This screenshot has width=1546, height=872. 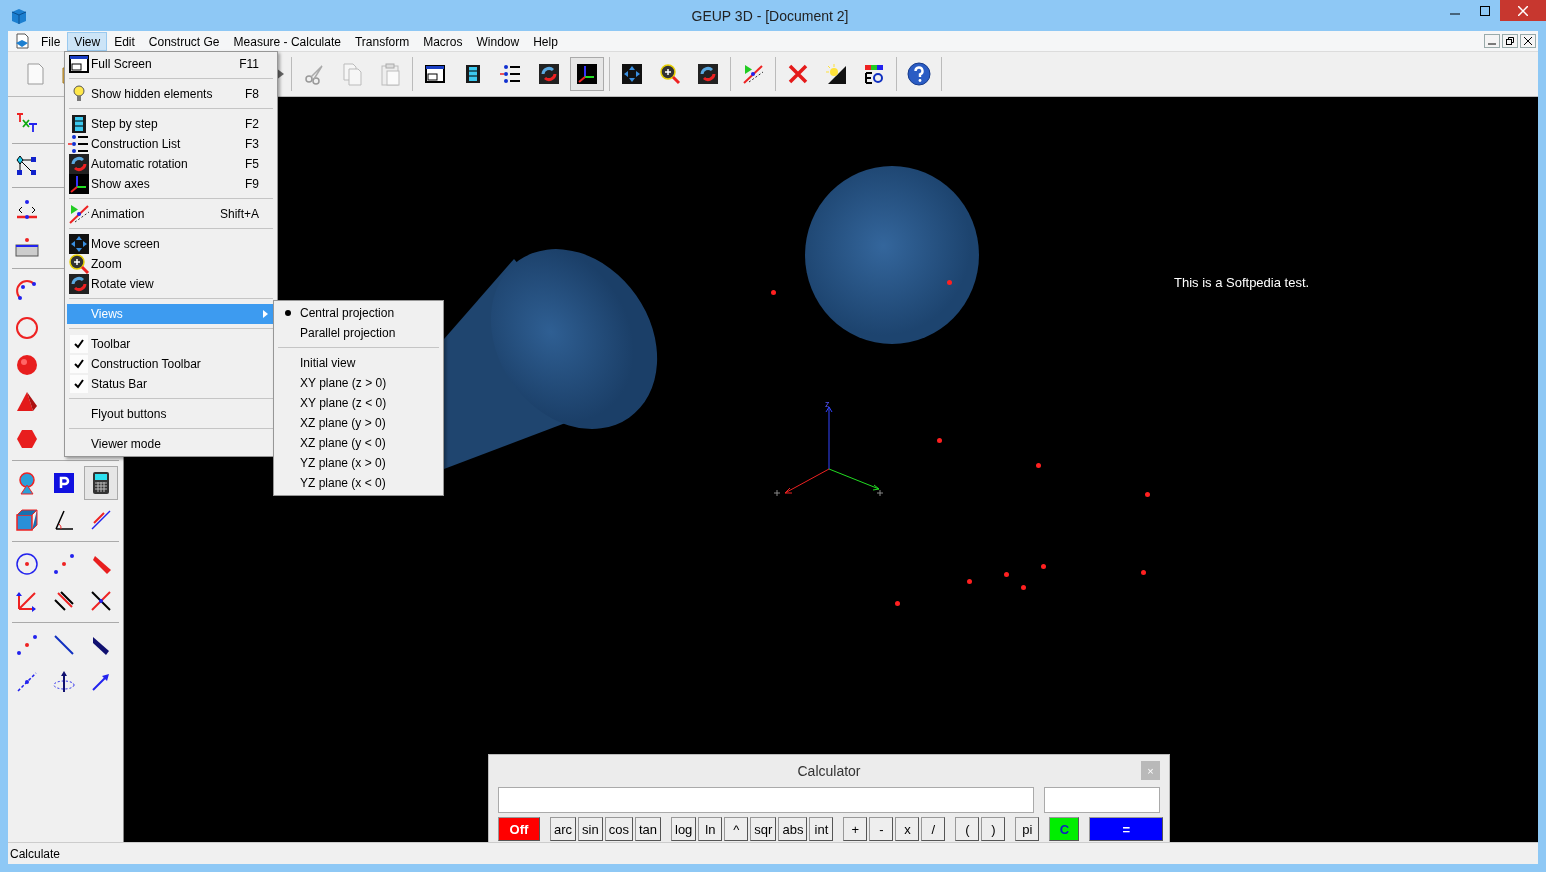 What do you see at coordinates (358, 403) in the screenshot?
I see `menu-item: XY plane (z < 0)` at bounding box center [358, 403].